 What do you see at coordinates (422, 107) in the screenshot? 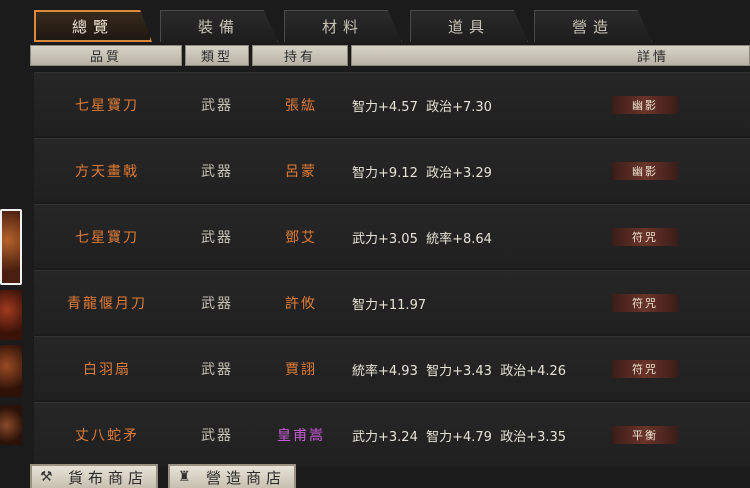
I see `item-detail: 智力+4.57 政治+7.30` at bounding box center [422, 107].